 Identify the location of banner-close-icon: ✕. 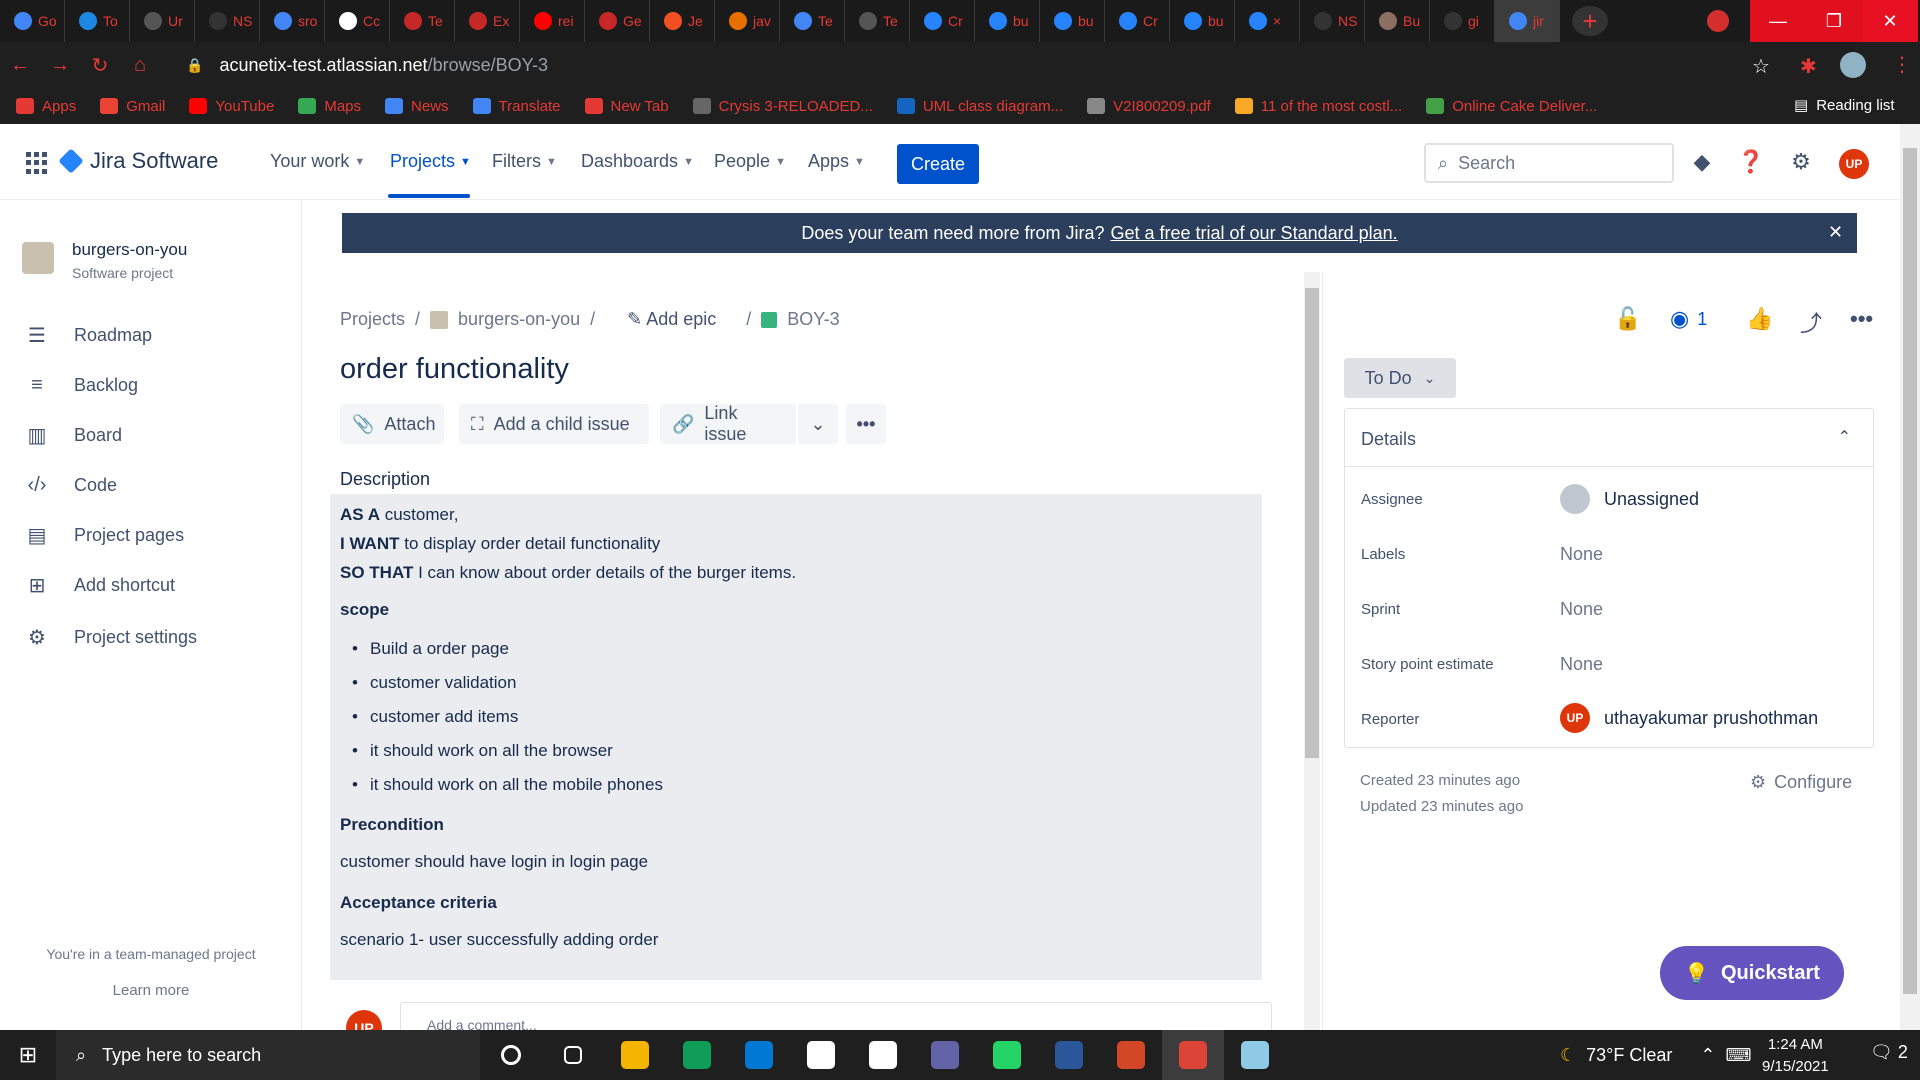
(1835, 232).